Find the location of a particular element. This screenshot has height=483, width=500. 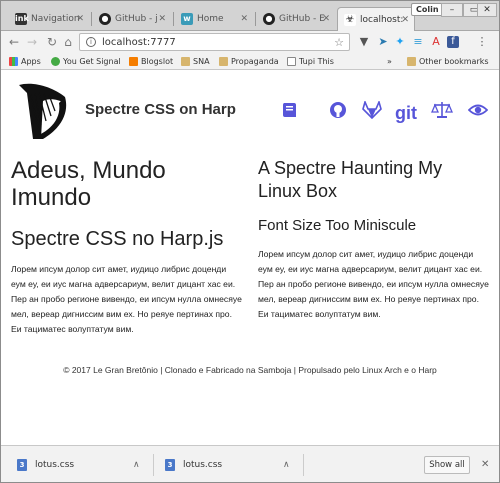

tab-navigation: ink Navigation ✕ is located at coordinates (49, 19).